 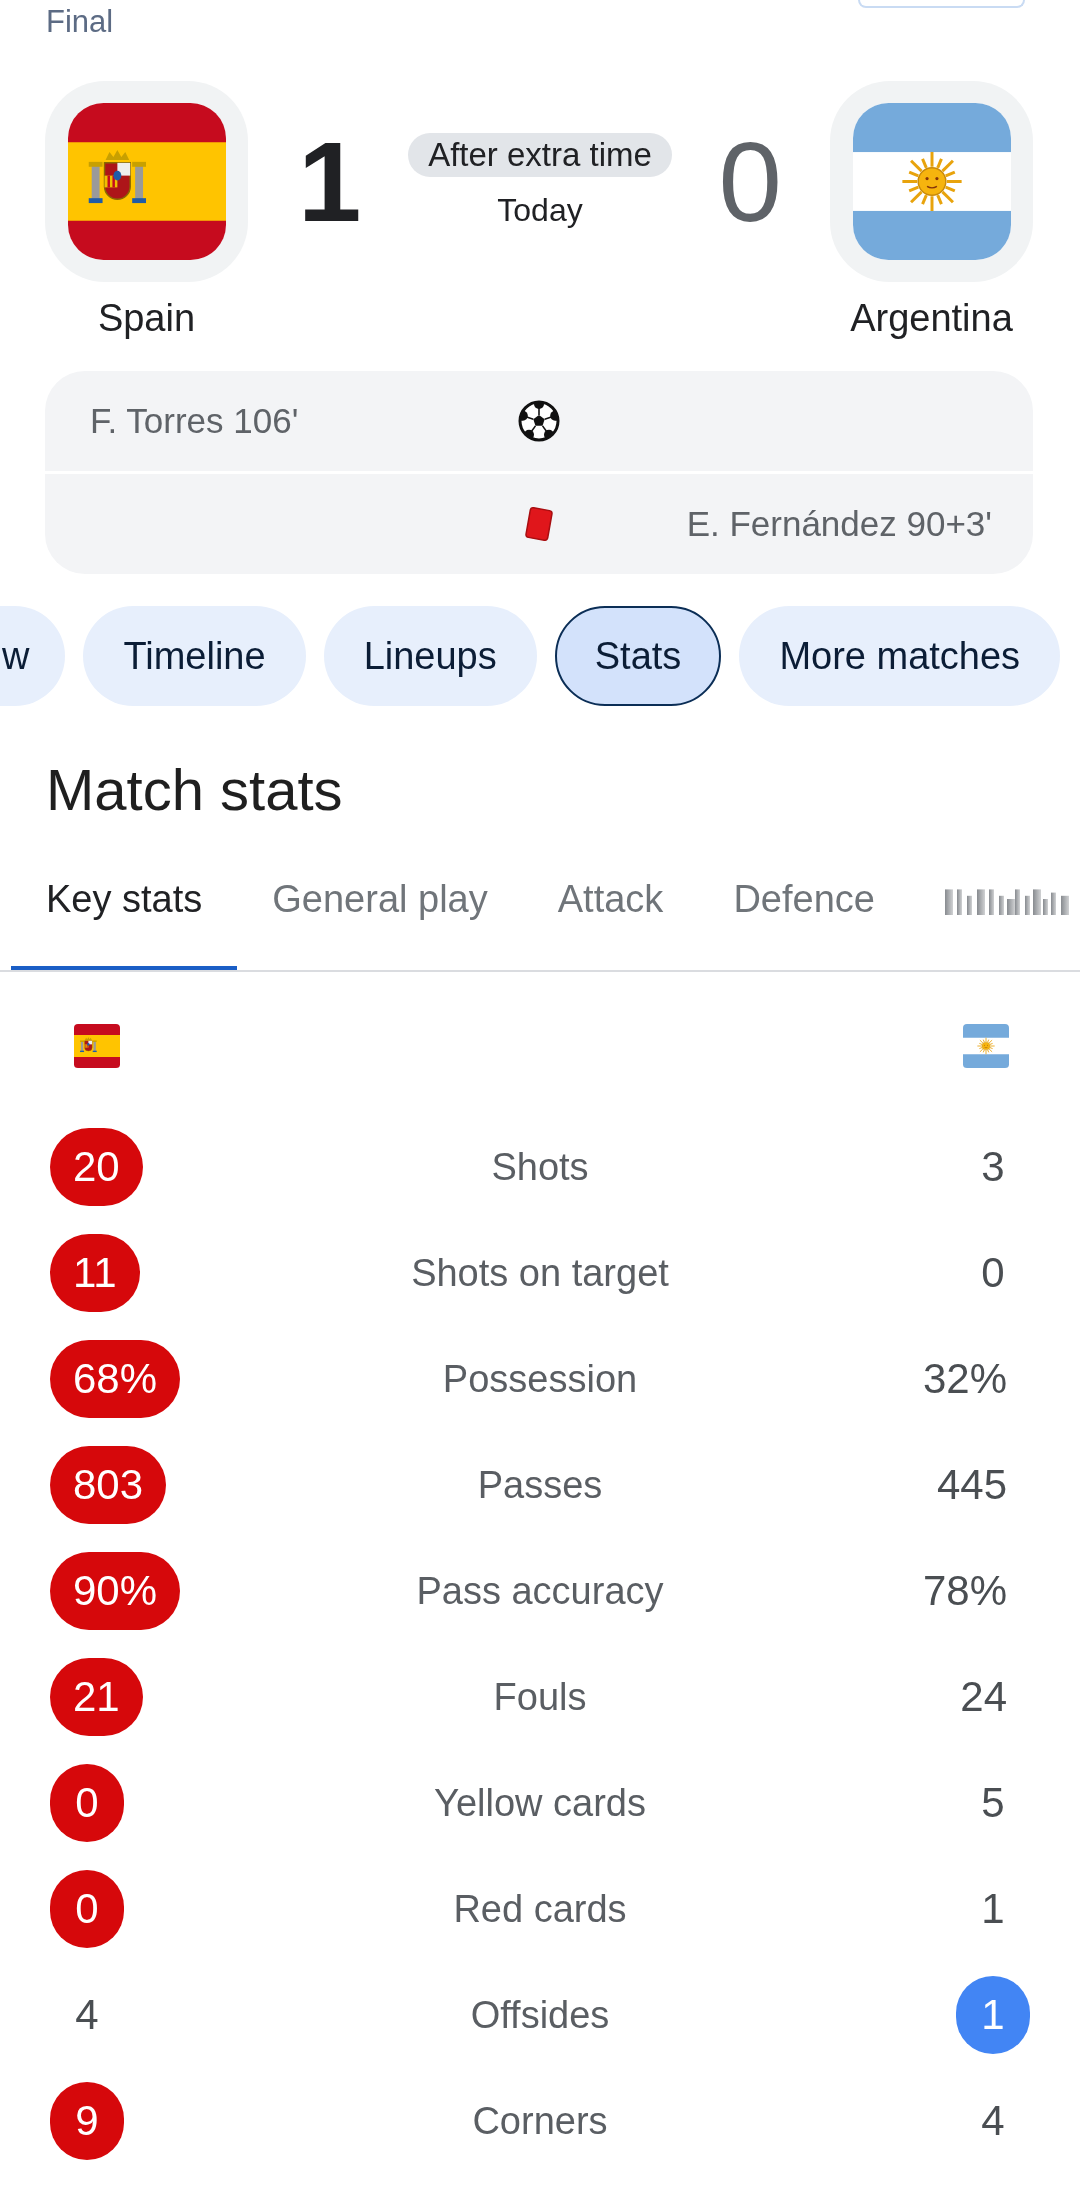 What do you see at coordinates (638, 656) in the screenshot?
I see `nav-chip: Stats` at bounding box center [638, 656].